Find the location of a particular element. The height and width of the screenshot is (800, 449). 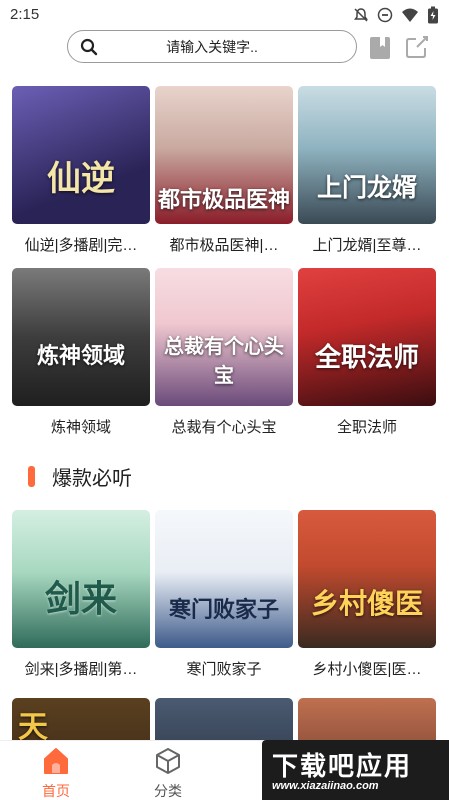

book-cover: 上门龙婿 is located at coordinates (367, 155).